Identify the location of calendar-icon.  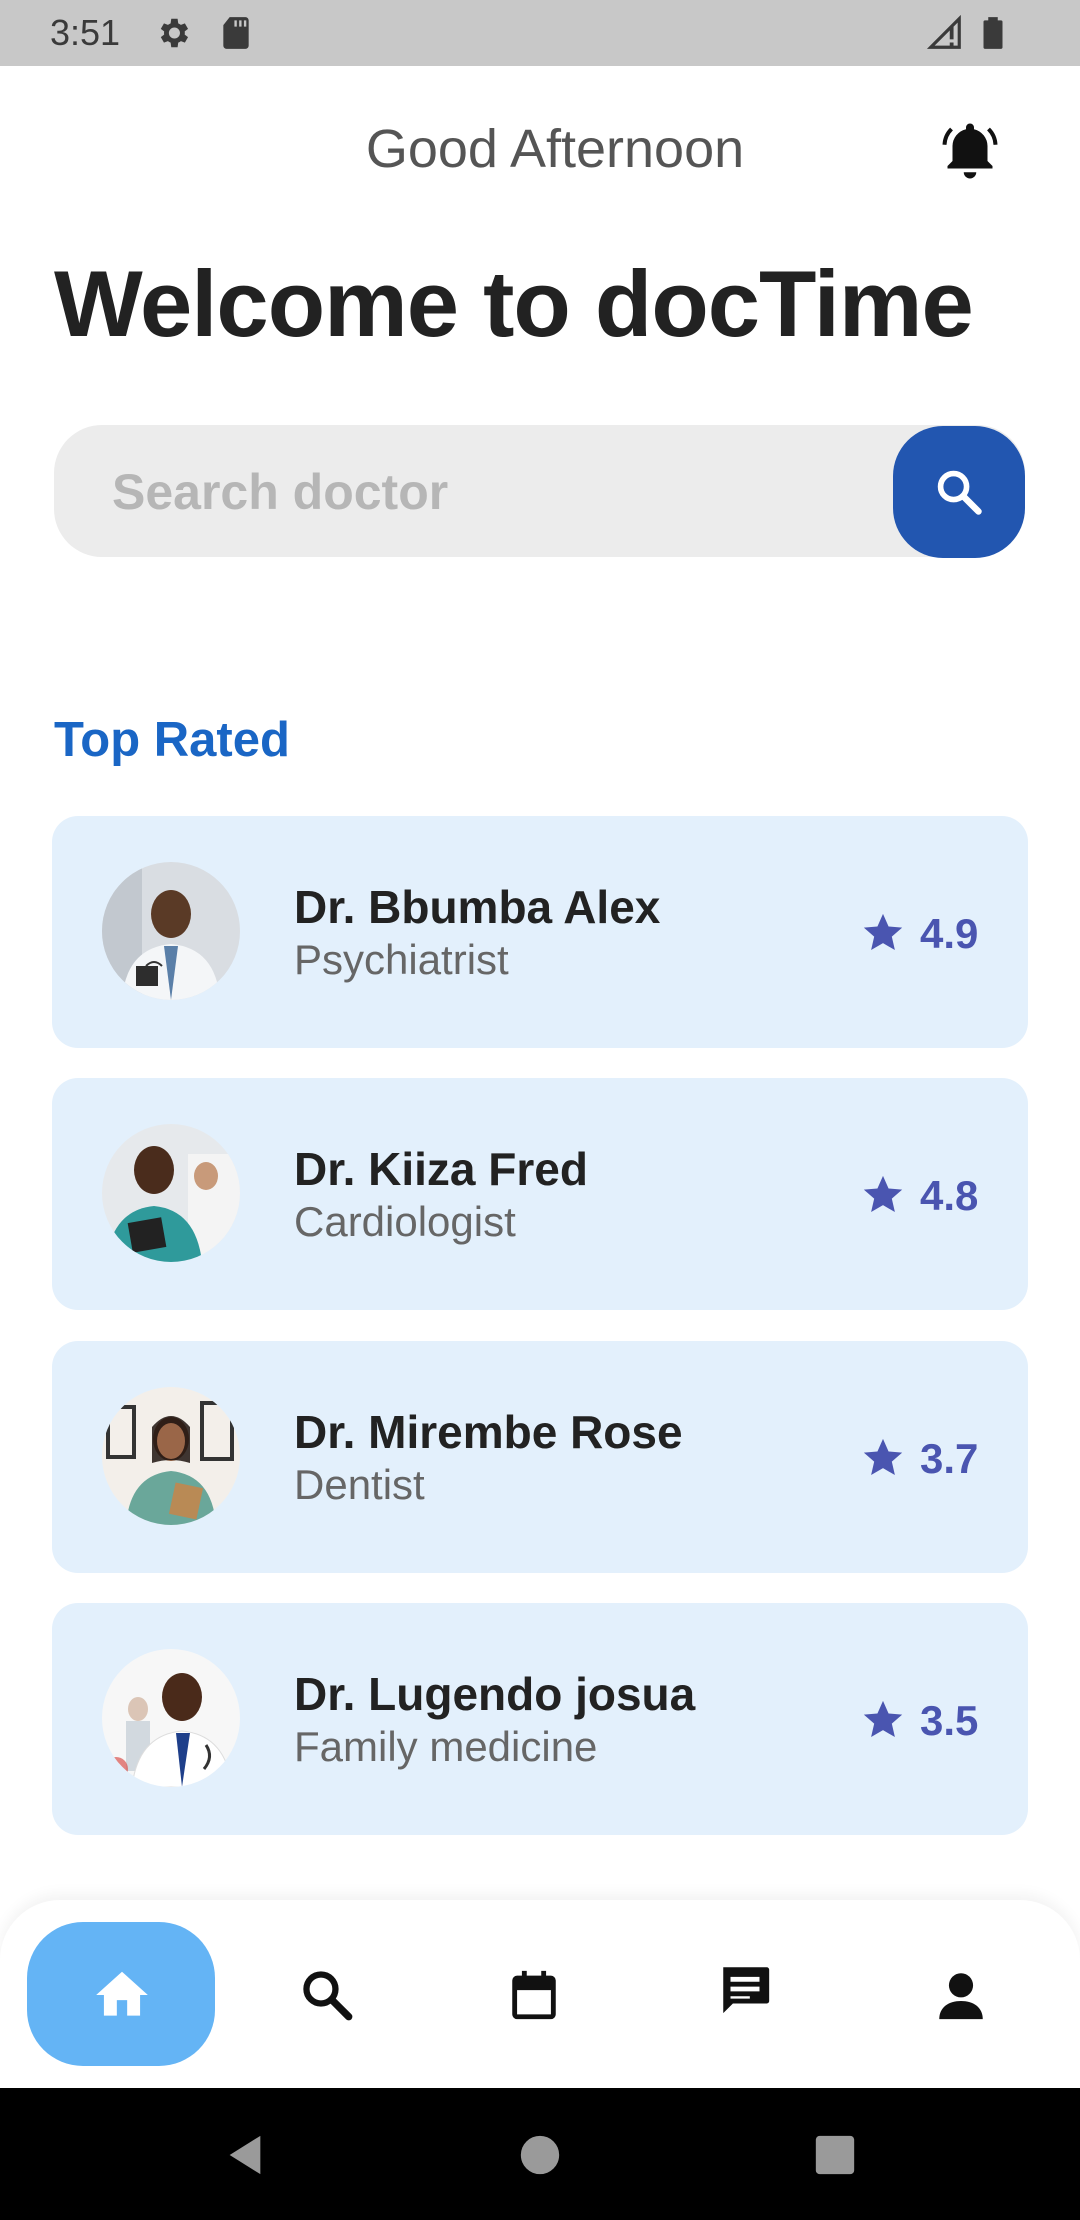
(534, 1995).